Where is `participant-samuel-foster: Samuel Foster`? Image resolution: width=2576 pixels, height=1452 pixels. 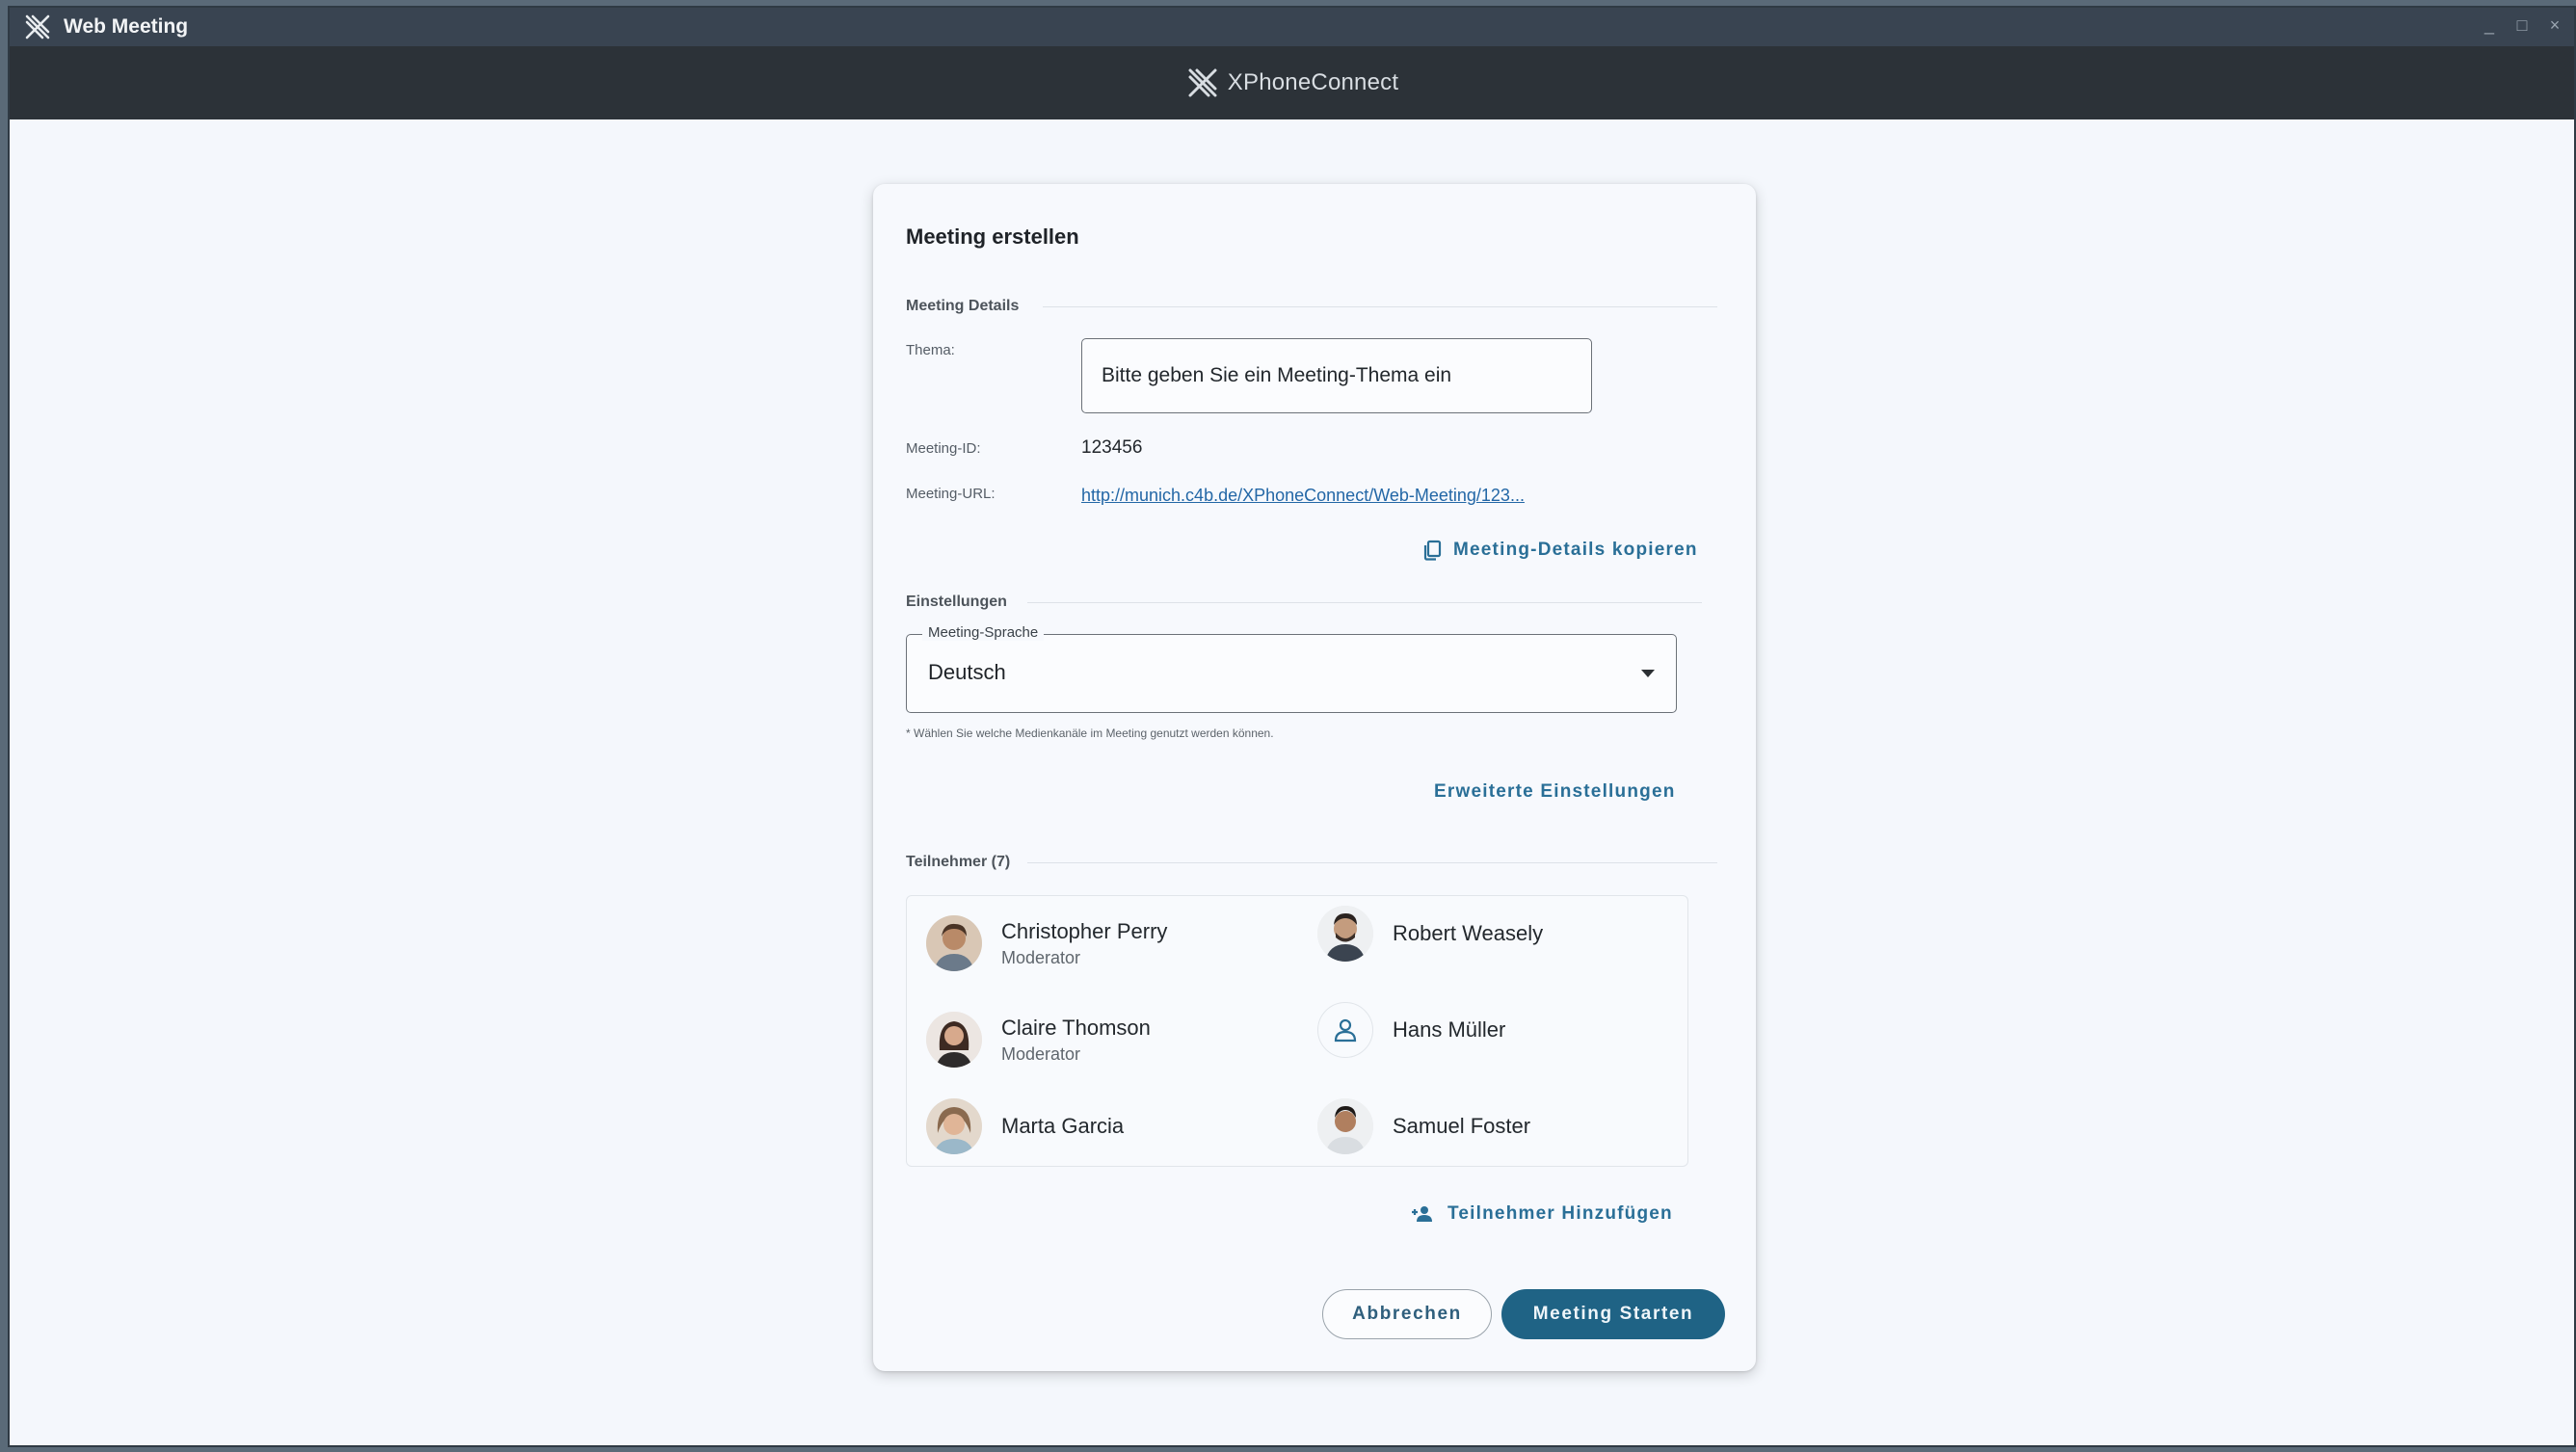
participant-samuel-foster: Samuel Foster is located at coordinates (1423, 1126).